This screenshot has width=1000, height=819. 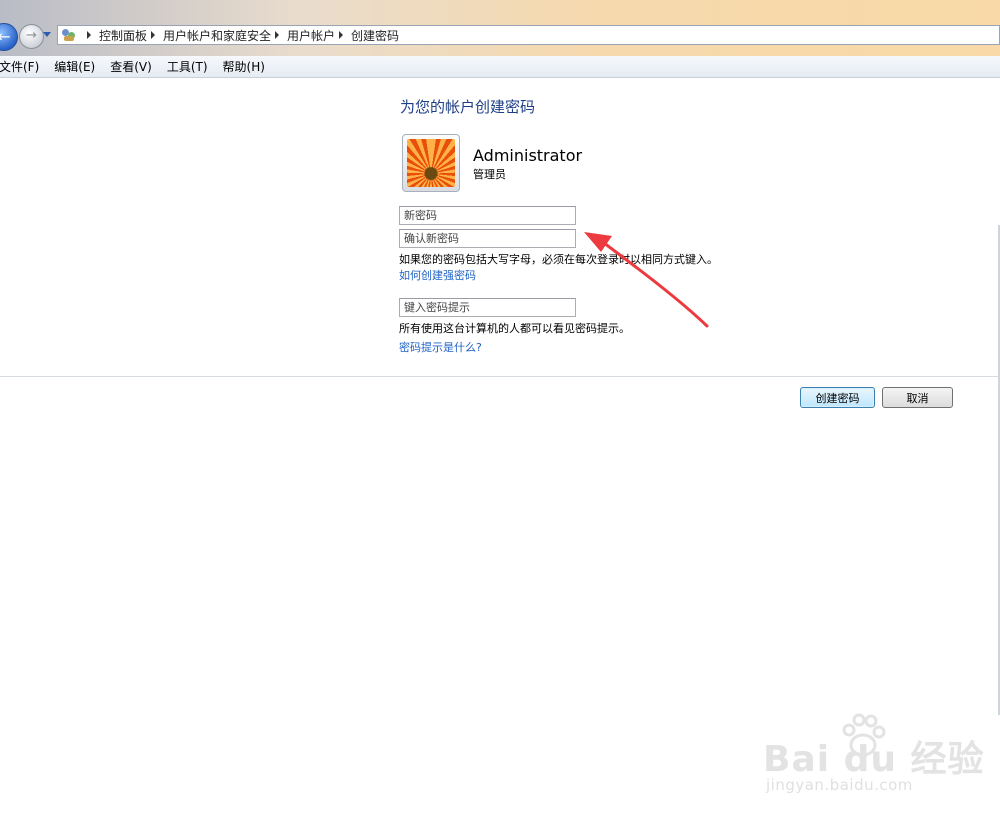 What do you see at coordinates (135, 66) in the screenshot?
I see `menu-view: 查看(V)` at bounding box center [135, 66].